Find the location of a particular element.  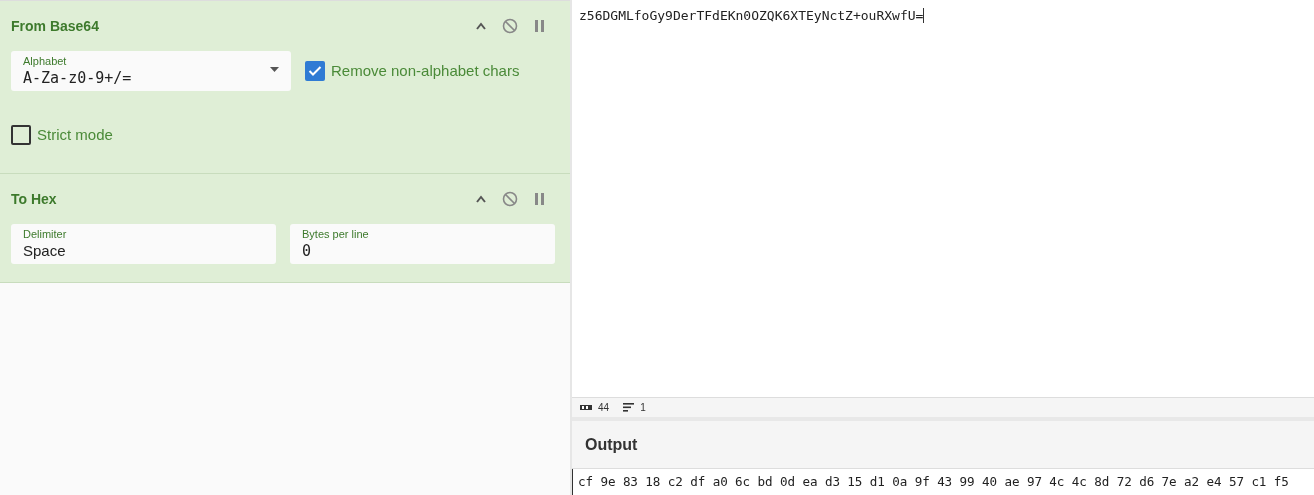

output-title: Output is located at coordinates (611, 444).